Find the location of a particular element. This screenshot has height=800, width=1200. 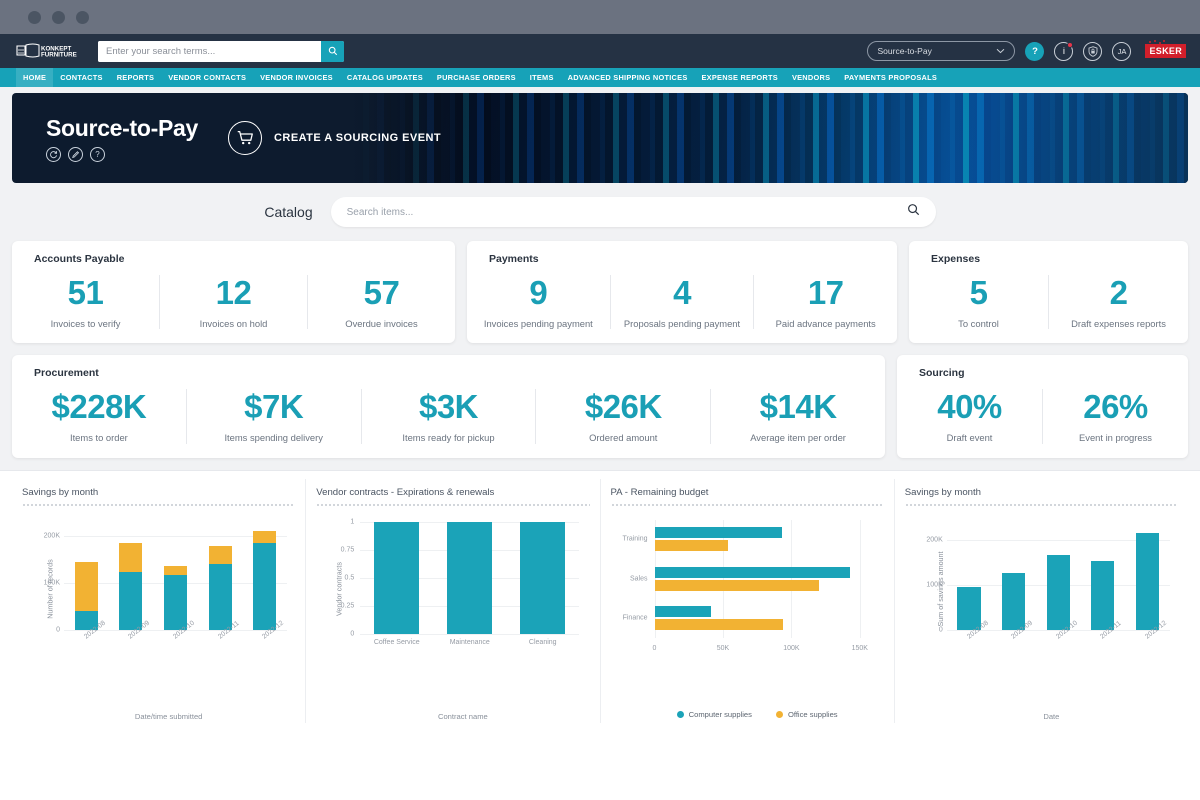

create-sourcing-event-button: CREATE A SOURCING EVENT is located at coordinates (334, 138).